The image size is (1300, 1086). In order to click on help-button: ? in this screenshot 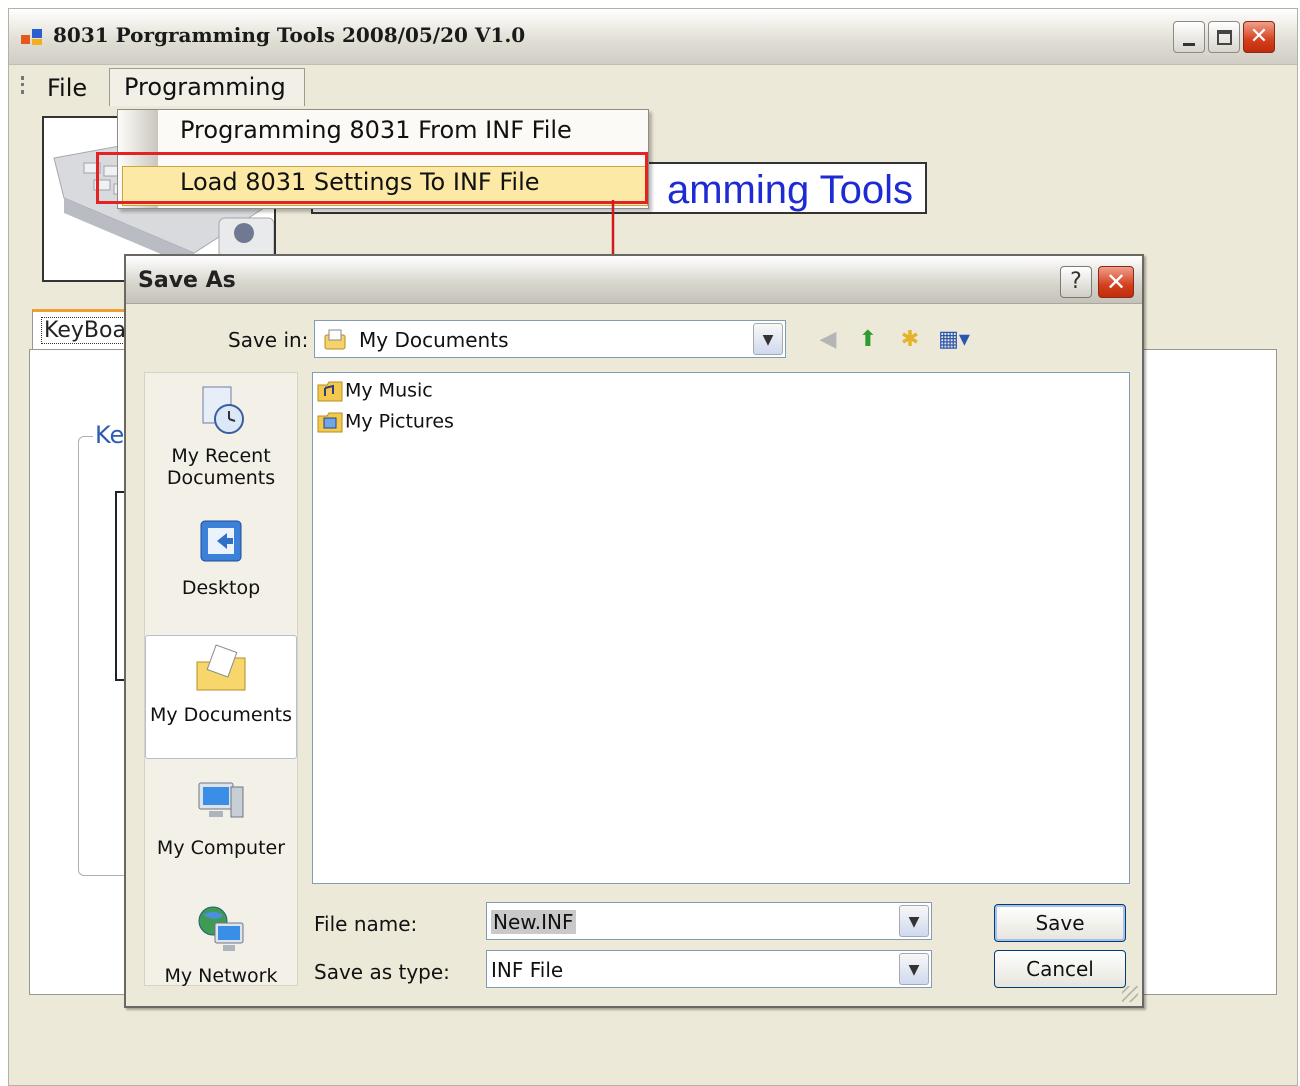, I will do `click(1076, 282)`.